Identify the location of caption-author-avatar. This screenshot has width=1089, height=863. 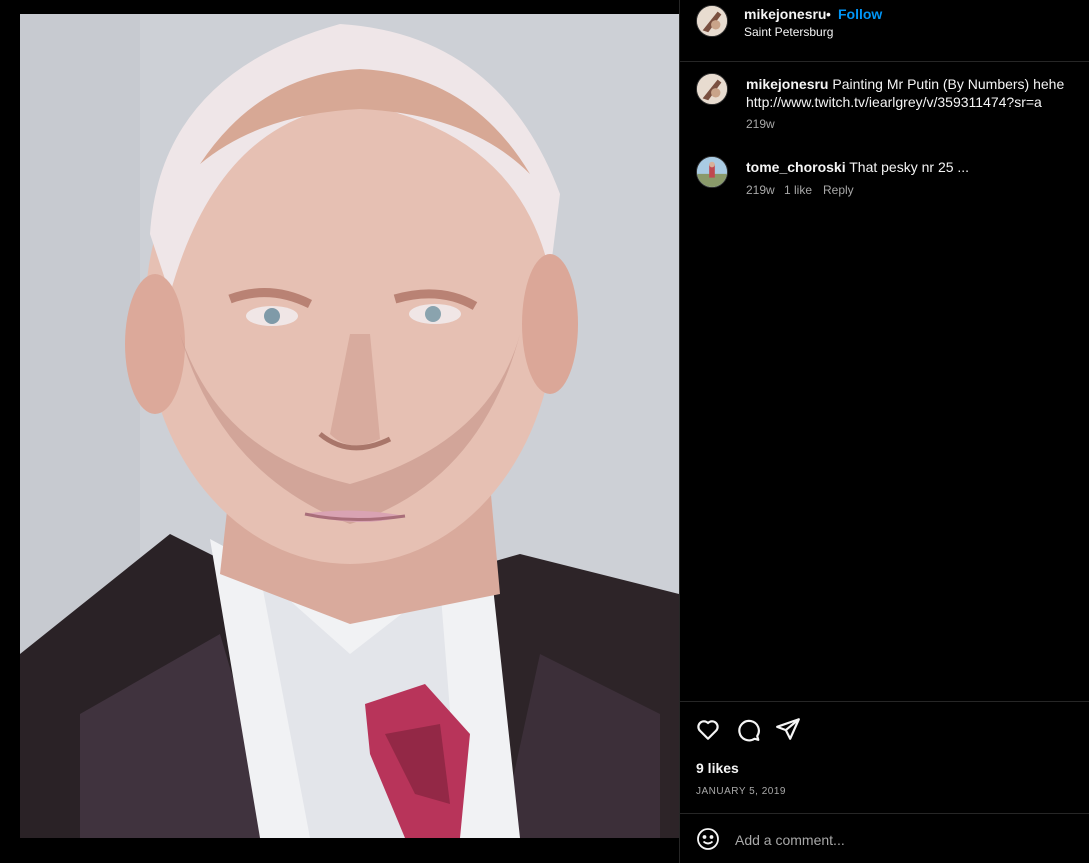
(712, 89).